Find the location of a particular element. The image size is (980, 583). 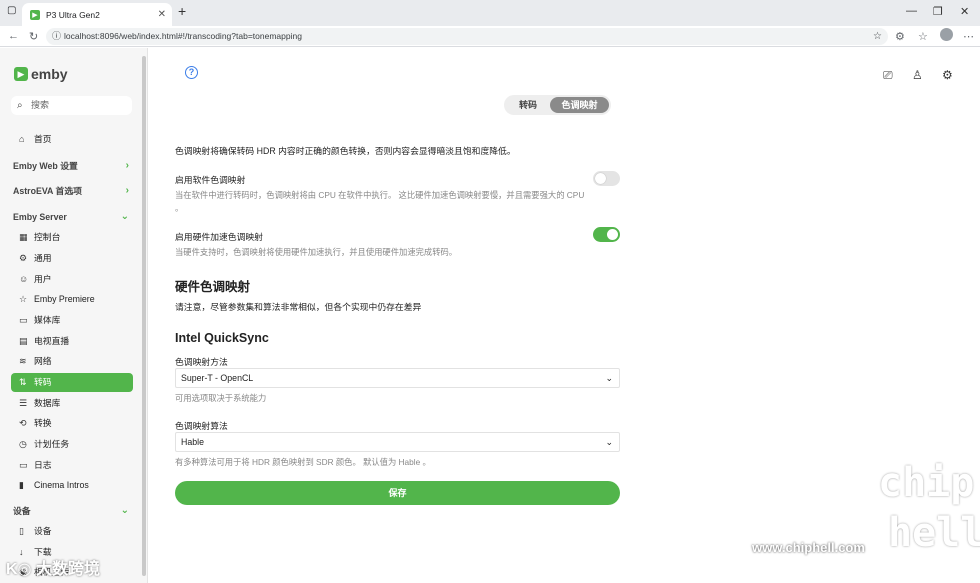

tonemap-method-select: Super-T - OpenCL ⌄ is located at coordinates (397, 378).